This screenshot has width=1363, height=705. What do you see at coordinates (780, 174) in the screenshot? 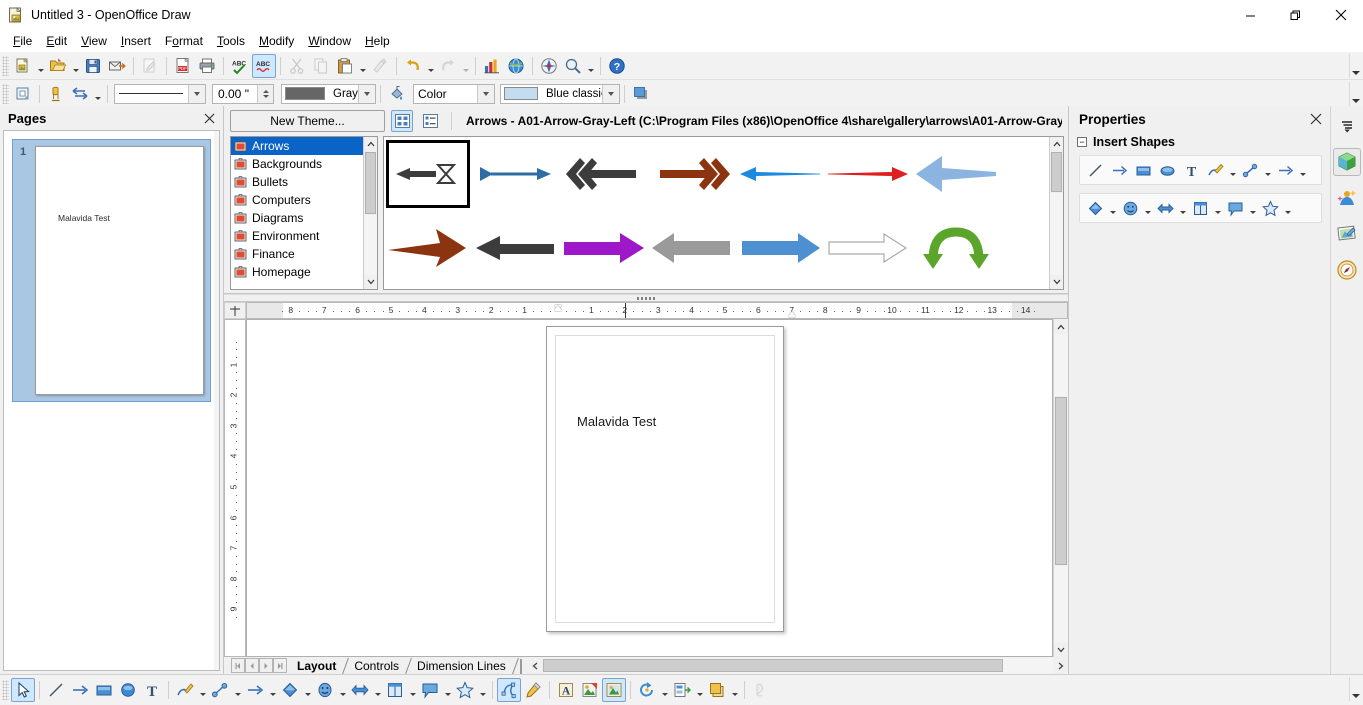
I see `gallery-item-arrow-blue-taper-left` at bounding box center [780, 174].